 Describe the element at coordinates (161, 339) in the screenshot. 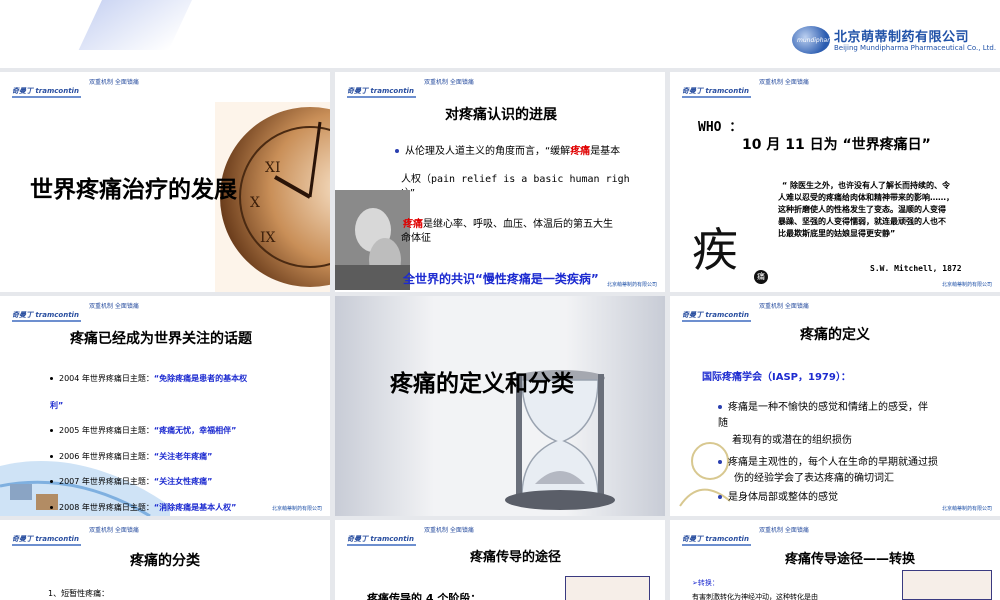

I see `slide-title: 疼痛已经成为世界关注的话题` at that location.